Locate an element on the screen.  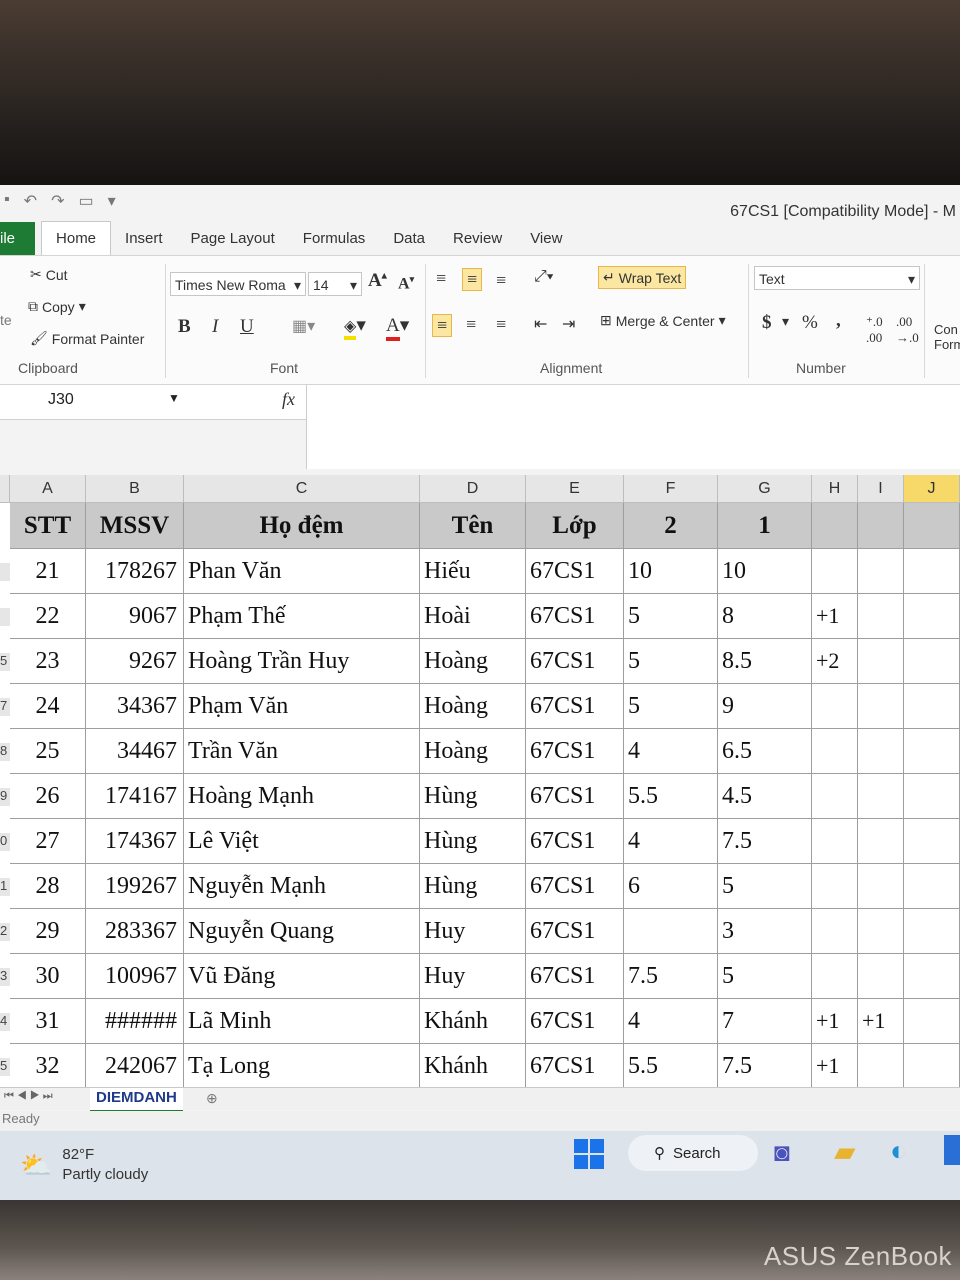
sheet-nav-icons: ⏮ ◀ ▶ ⏭ is located at coordinates (28, 1096).